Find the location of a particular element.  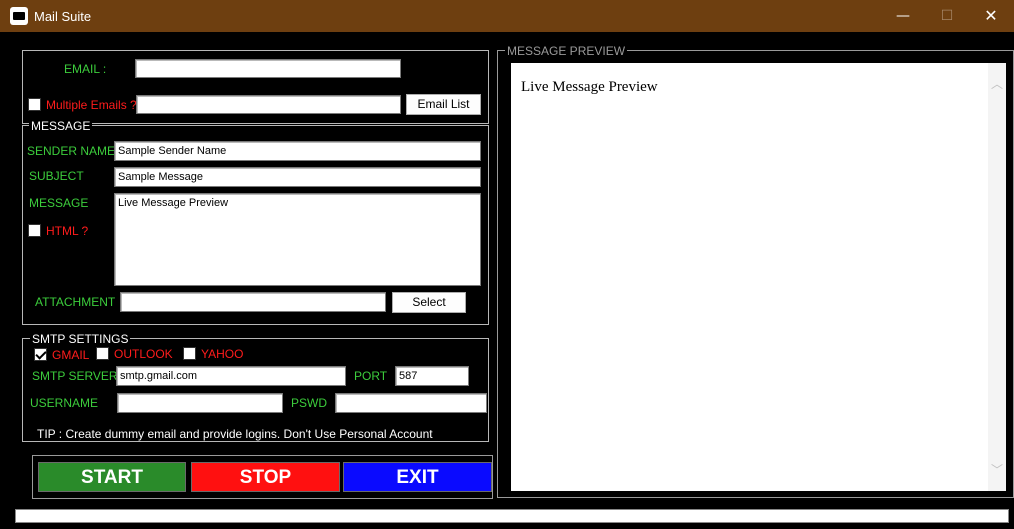

title-bar: Mail Suite — ☐ ✕ is located at coordinates (507, 16).